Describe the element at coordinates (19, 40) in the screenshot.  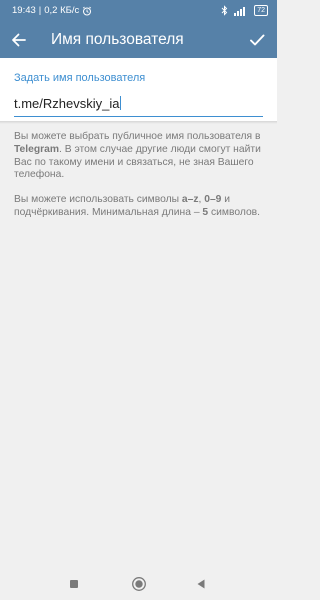
I see `arrow-left-icon` at that location.